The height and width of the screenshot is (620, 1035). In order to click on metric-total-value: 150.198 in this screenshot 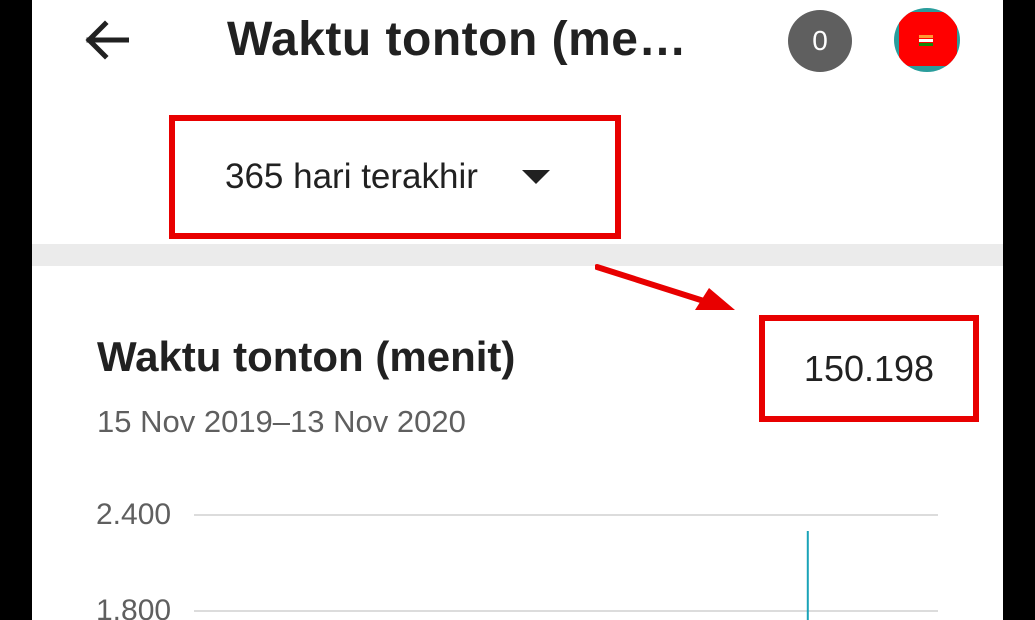, I will do `click(869, 368)`.